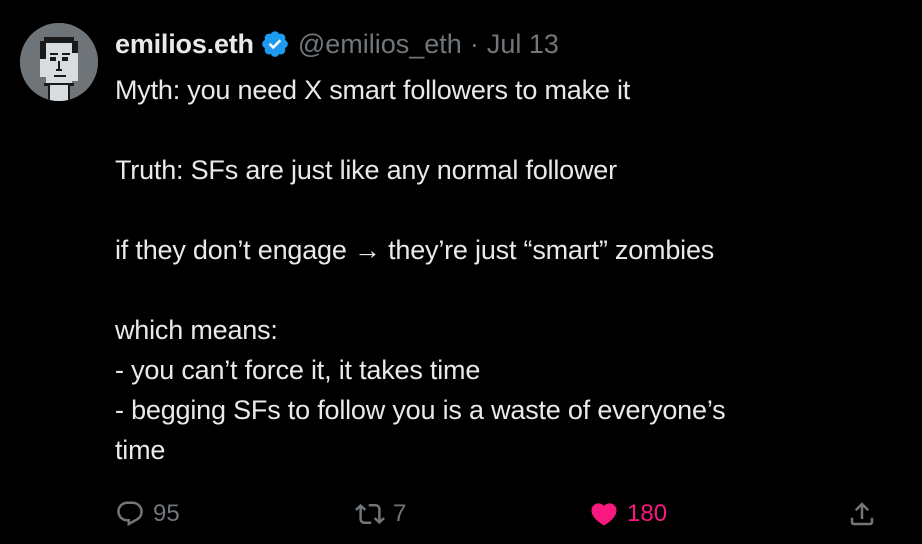 Image resolution: width=922 pixels, height=544 pixels. I want to click on tweet-header: emilios.eth @emilios_eth · Jul 13, so click(510, 44).